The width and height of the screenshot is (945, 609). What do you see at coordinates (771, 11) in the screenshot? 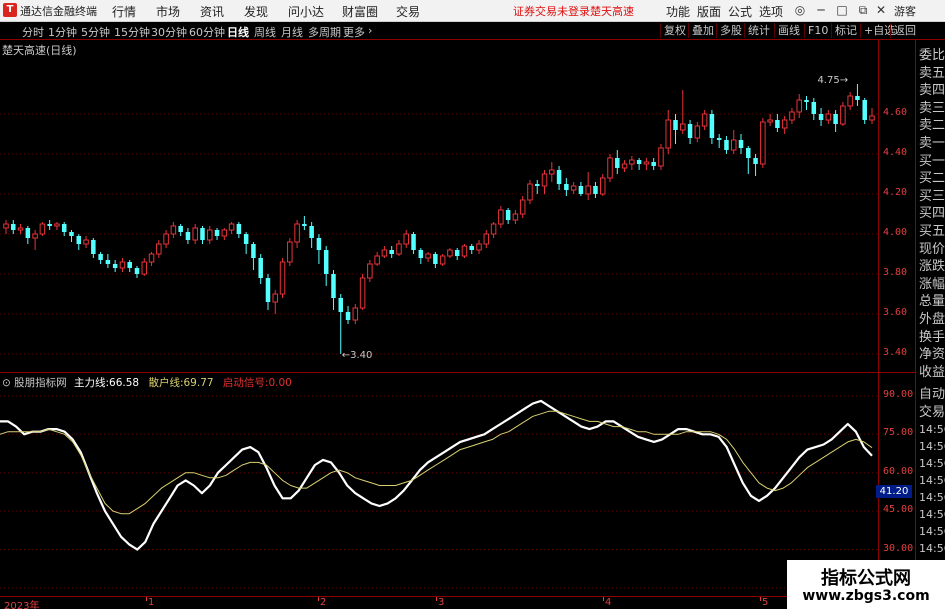
I see `menu-xuanxiang: 选项` at bounding box center [771, 11].